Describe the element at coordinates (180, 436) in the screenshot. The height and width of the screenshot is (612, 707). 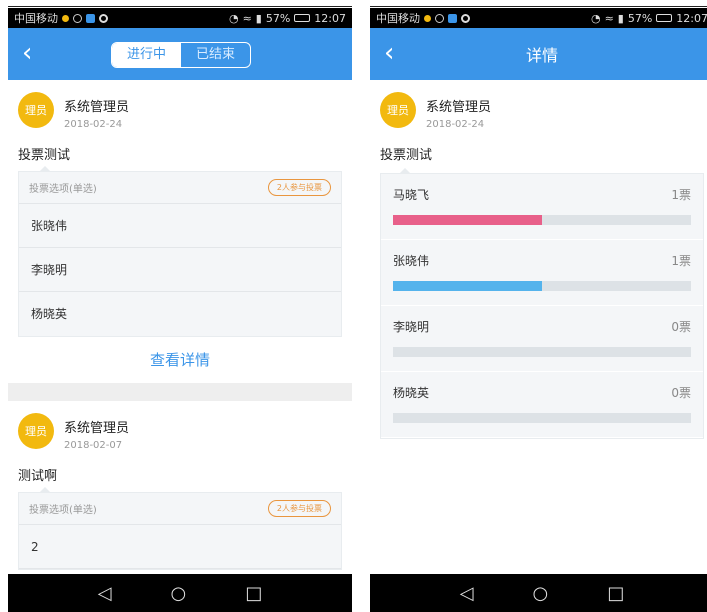
I see `author-row: 理员 系统管理员 2018-02-07` at that location.